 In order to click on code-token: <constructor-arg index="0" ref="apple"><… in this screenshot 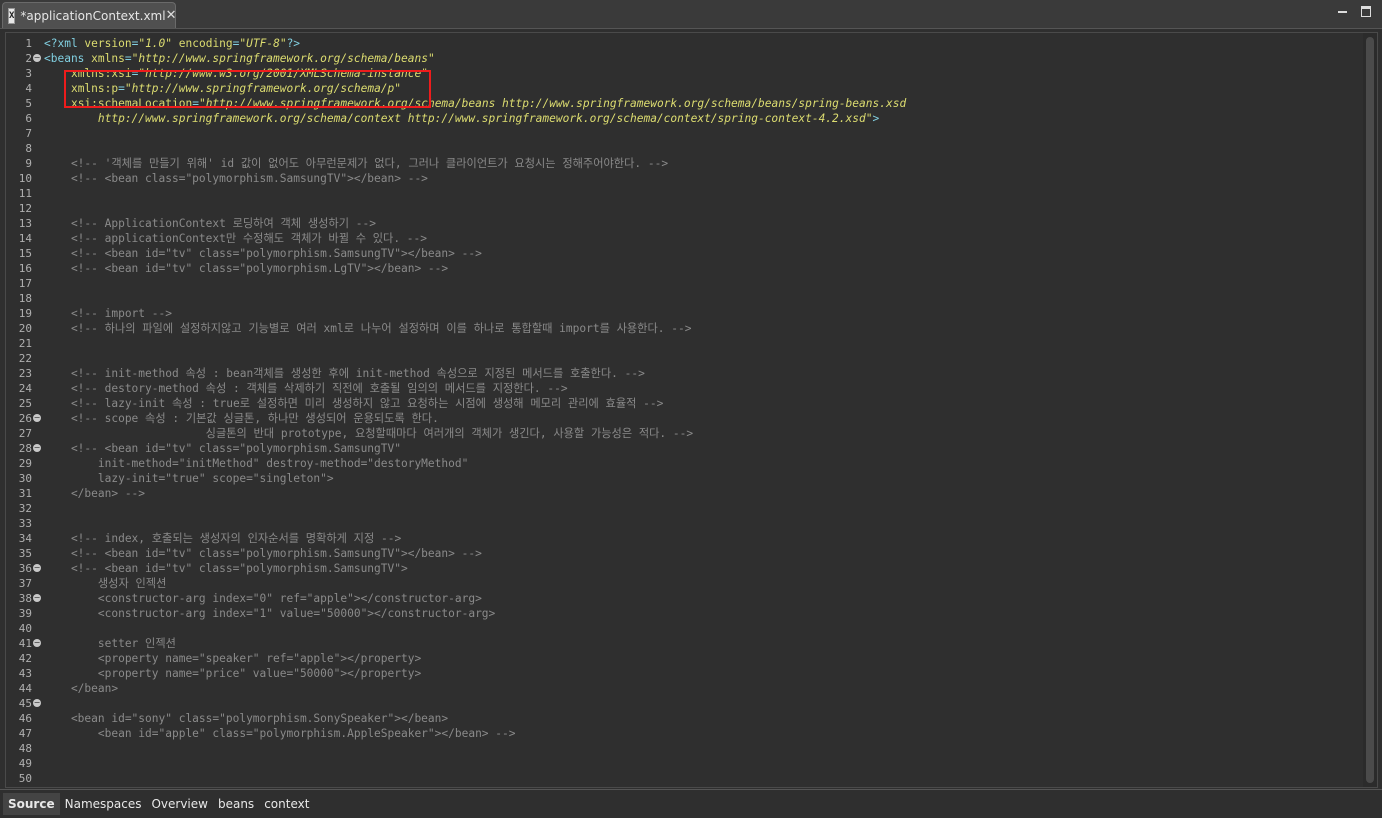, I will do `click(263, 598)`.